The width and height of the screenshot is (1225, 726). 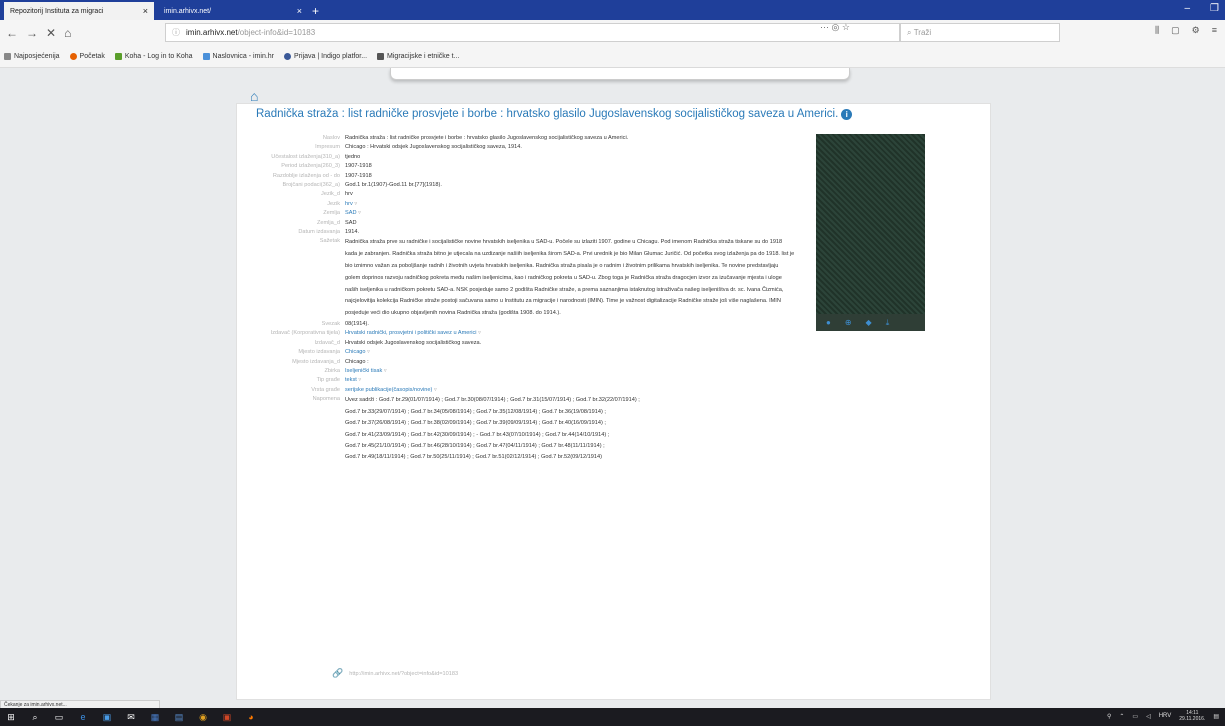 What do you see at coordinates (351, 380) in the screenshot?
I see `field-link: tekst` at bounding box center [351, 380].